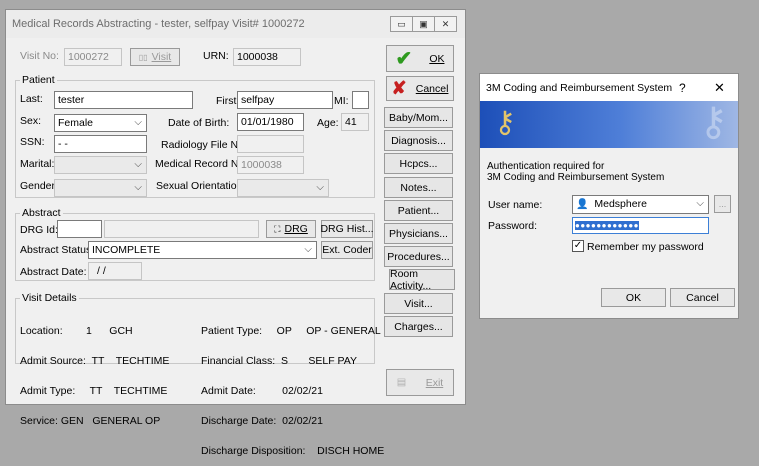 The width and height of the screenshot is (759, 466). Describe the element at coordinates (115, 271) in the screenshot. I see `abstract-date-field: / /` at that location.